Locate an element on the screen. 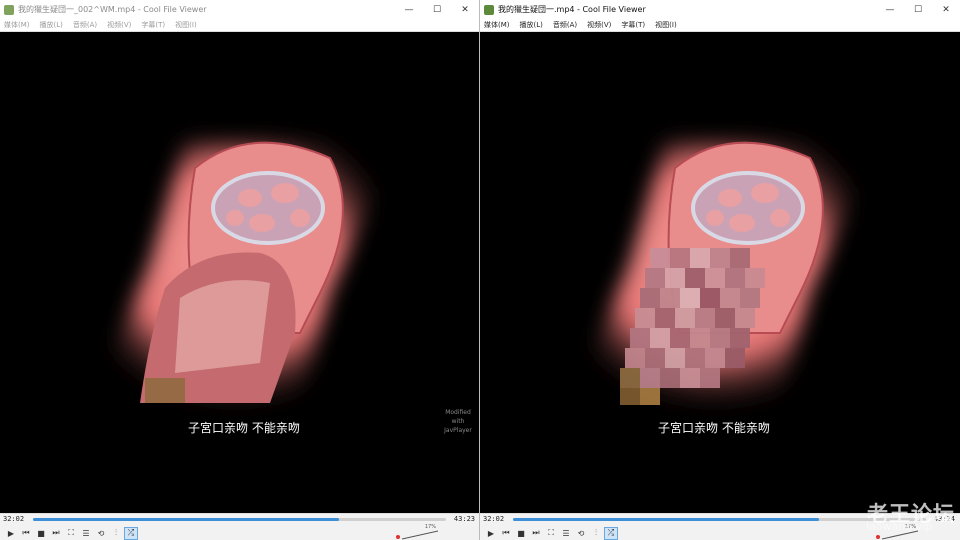  title-bar: 我的獵生疑団一.mp4 - Cool File Viewer — ☐ ✕ is located at coordinates (720, 9).